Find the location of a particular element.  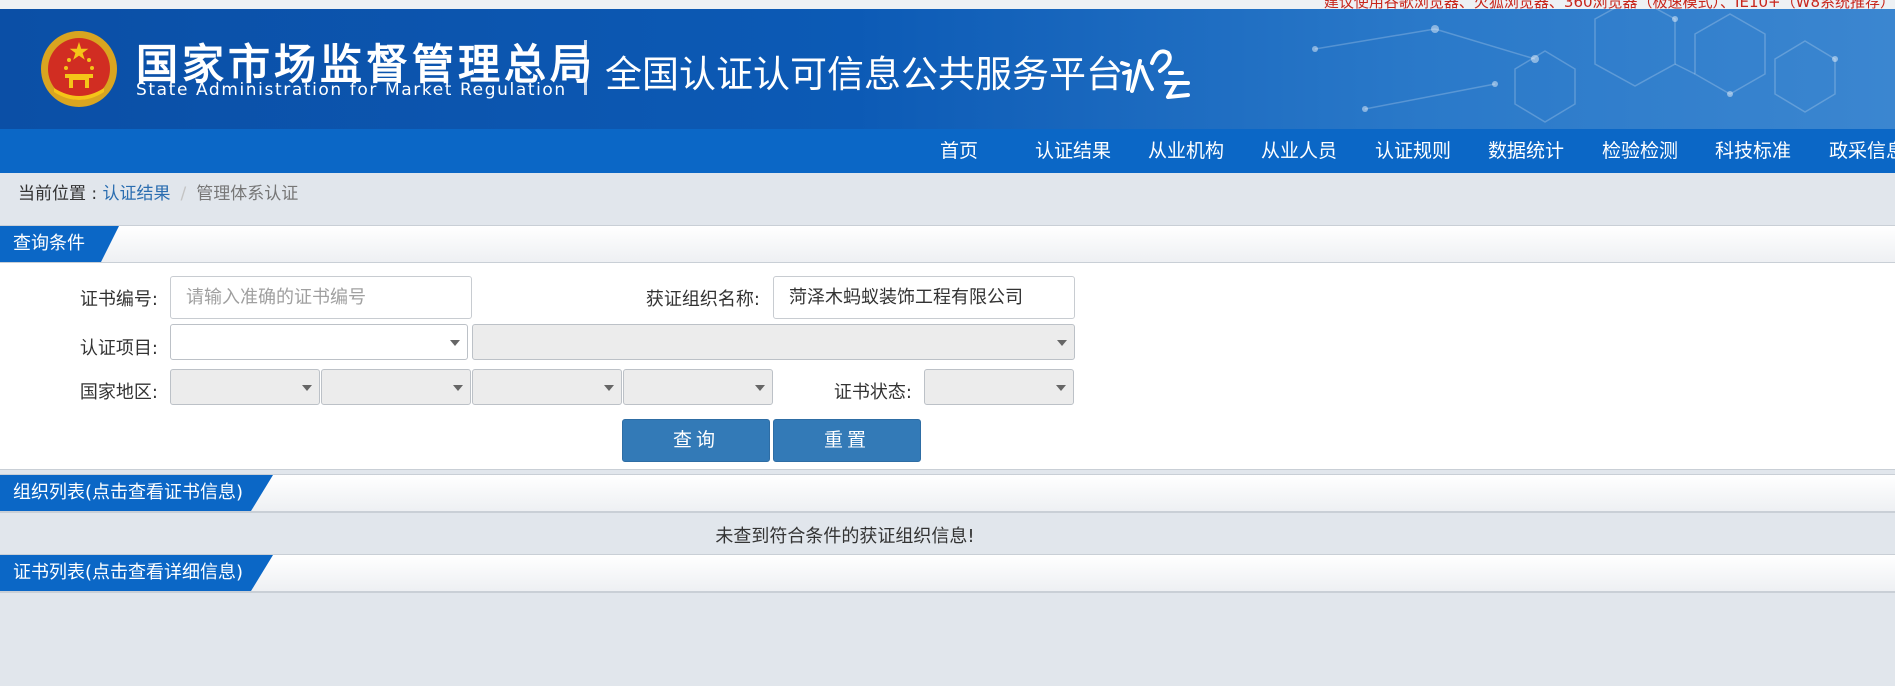

org-name-label: 获证组织名称: is located at coordinates (702, 299).